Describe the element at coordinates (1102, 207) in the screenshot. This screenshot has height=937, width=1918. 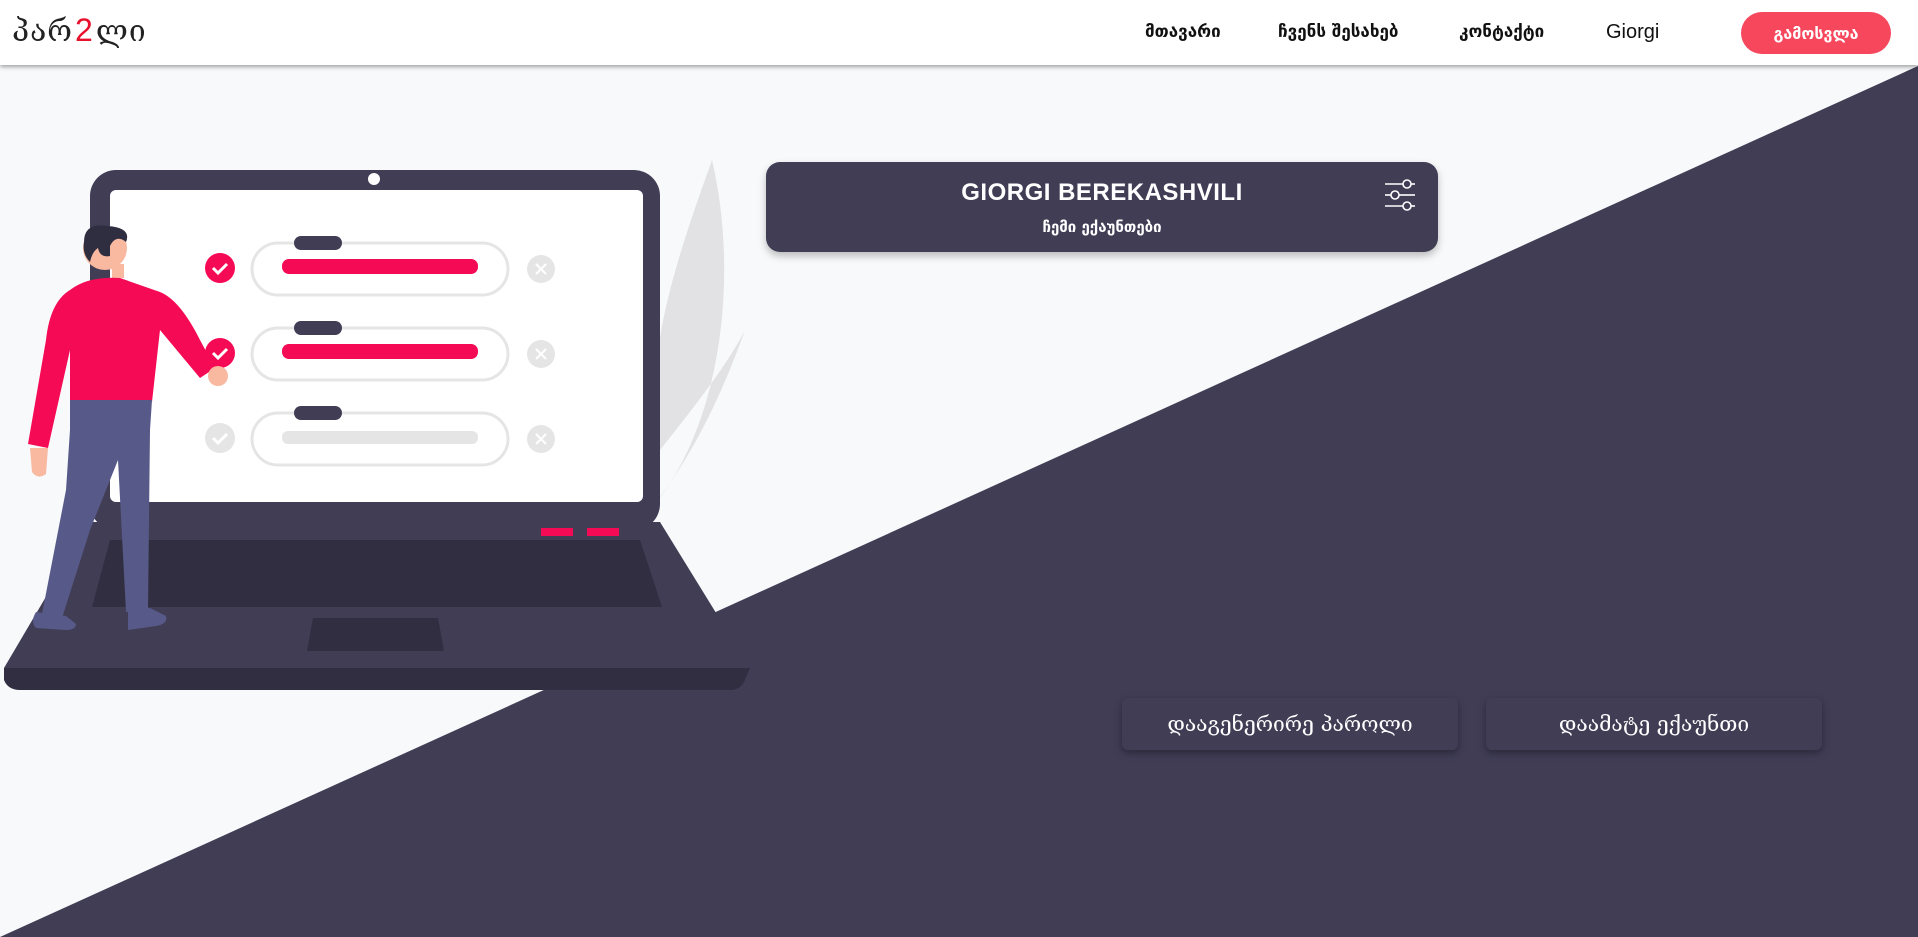
I see `account-card: GIORGI BEREKASHVILI ჩემი ექაუნთები` at that location.